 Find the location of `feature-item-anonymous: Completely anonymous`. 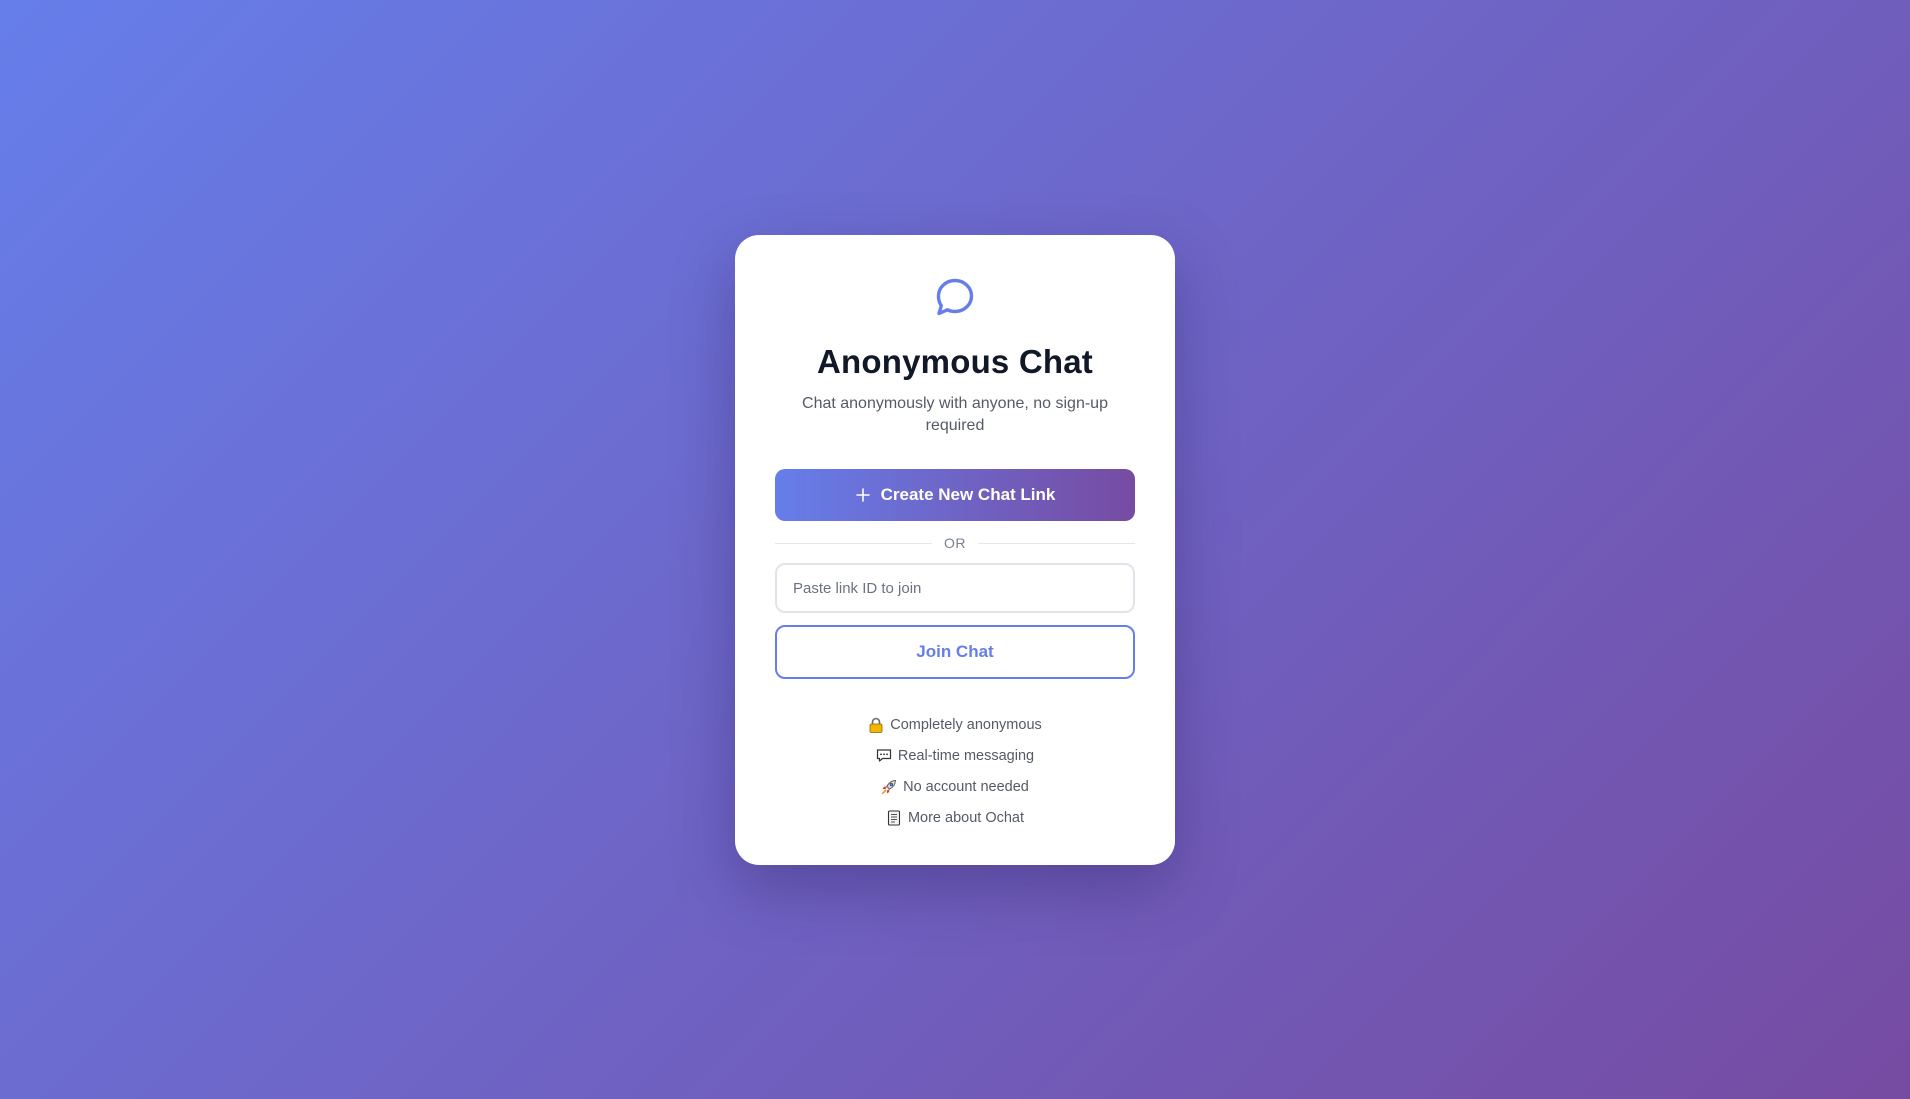

feature-item-anonymous: Completely anonymous is located at coordinates (955, 724).